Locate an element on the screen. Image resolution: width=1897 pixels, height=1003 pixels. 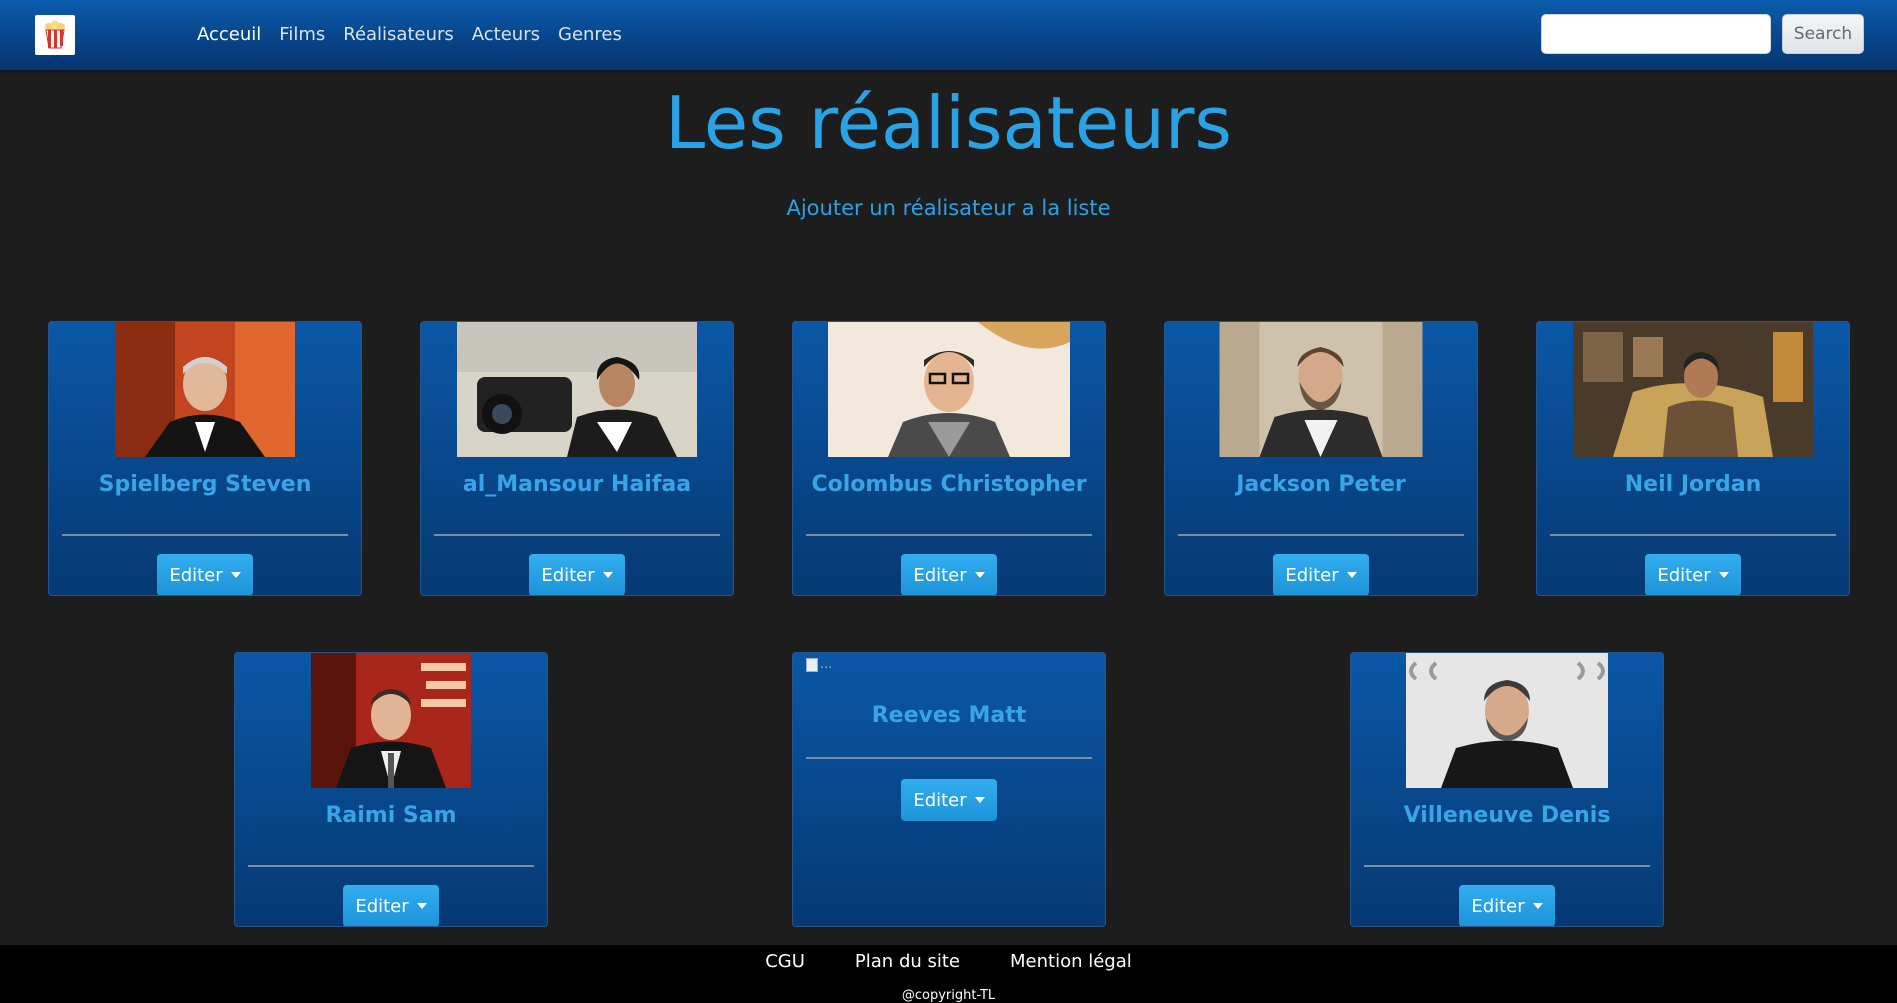
add-director-link: Ajouter un réalisateur a la liste is located at coordinates (948, 208).